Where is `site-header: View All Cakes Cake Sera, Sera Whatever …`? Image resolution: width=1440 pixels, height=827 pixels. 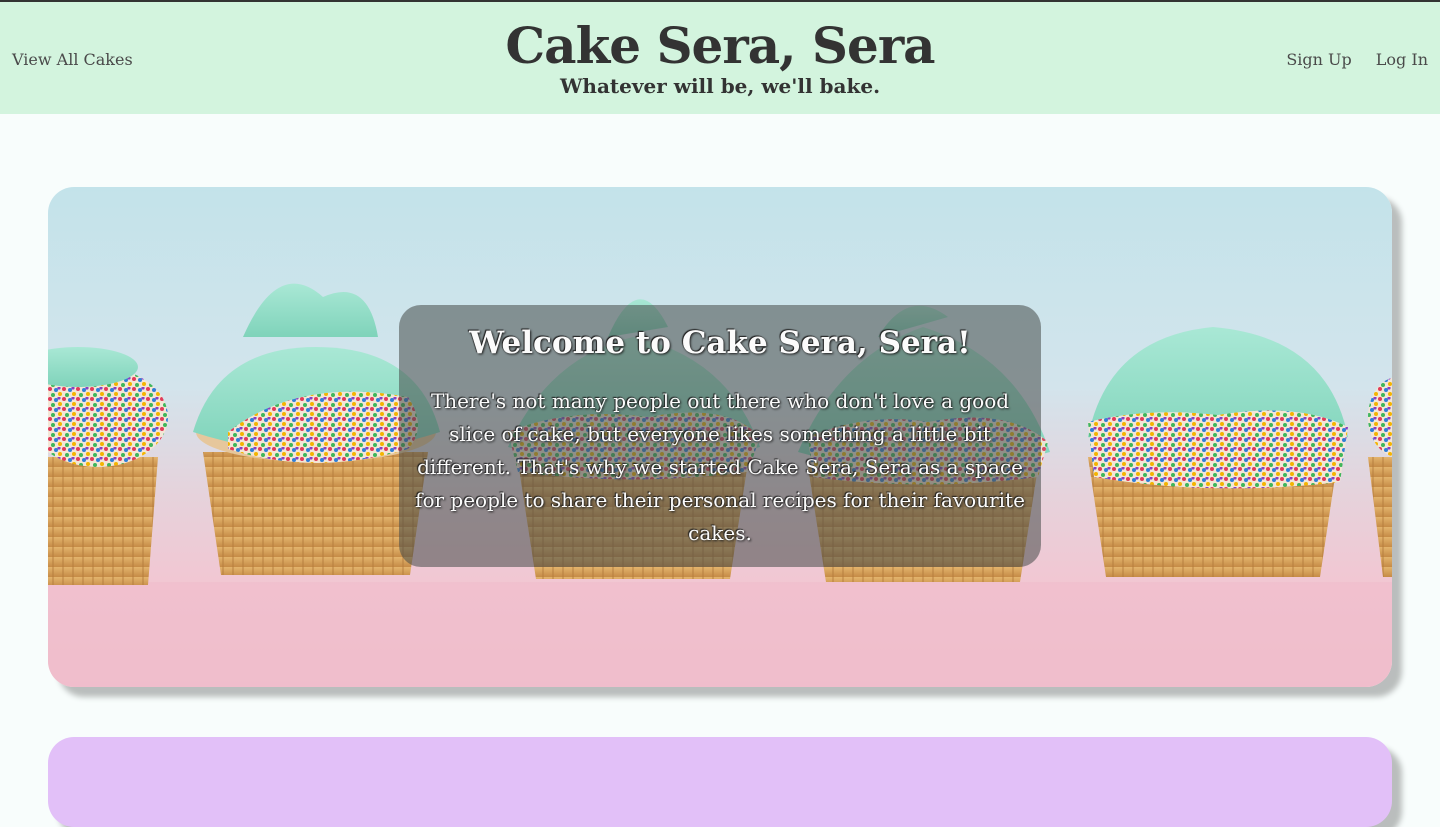
site-header: View All Cakes Cake Sera, Sera Whatever … is located at coordinates (720, 57).